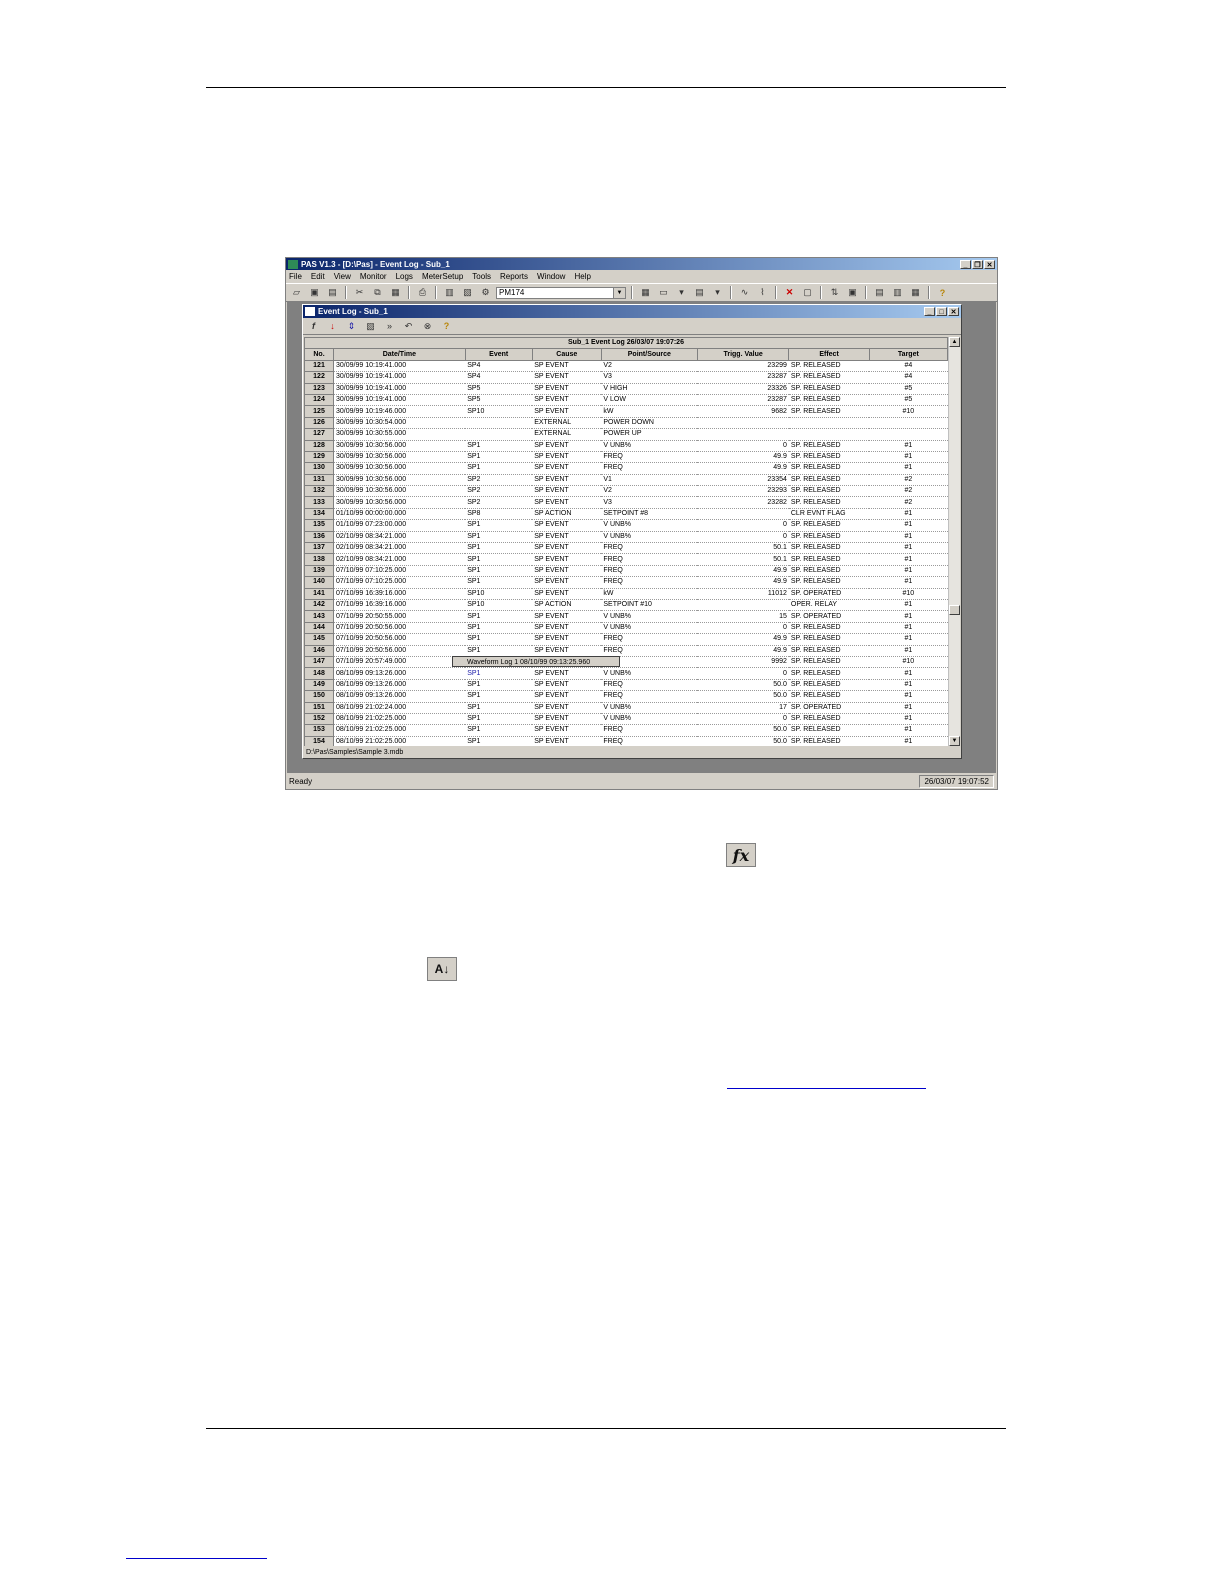  Describe the element at coordinates (789, 292) in the screenshot. I see `delete-icon: ✕` at that location.